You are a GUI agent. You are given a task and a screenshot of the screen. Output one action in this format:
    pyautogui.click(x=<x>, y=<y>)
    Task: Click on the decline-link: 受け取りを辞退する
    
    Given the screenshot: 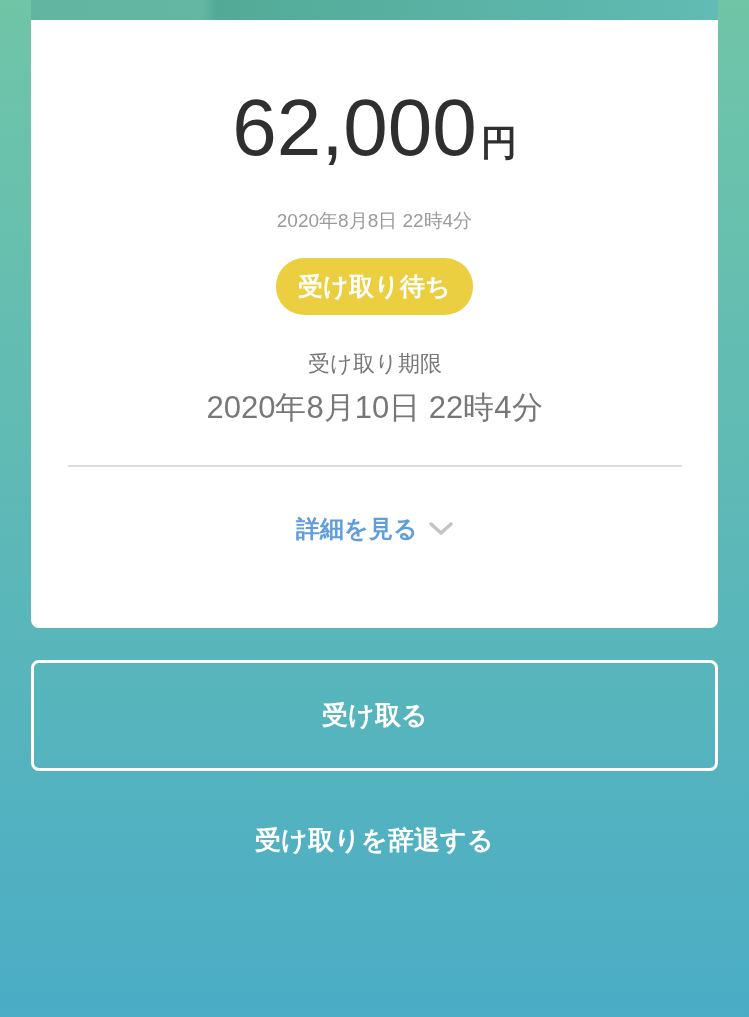 What is the action you would take?
    pyautogui.click(x=374, y=840)
    